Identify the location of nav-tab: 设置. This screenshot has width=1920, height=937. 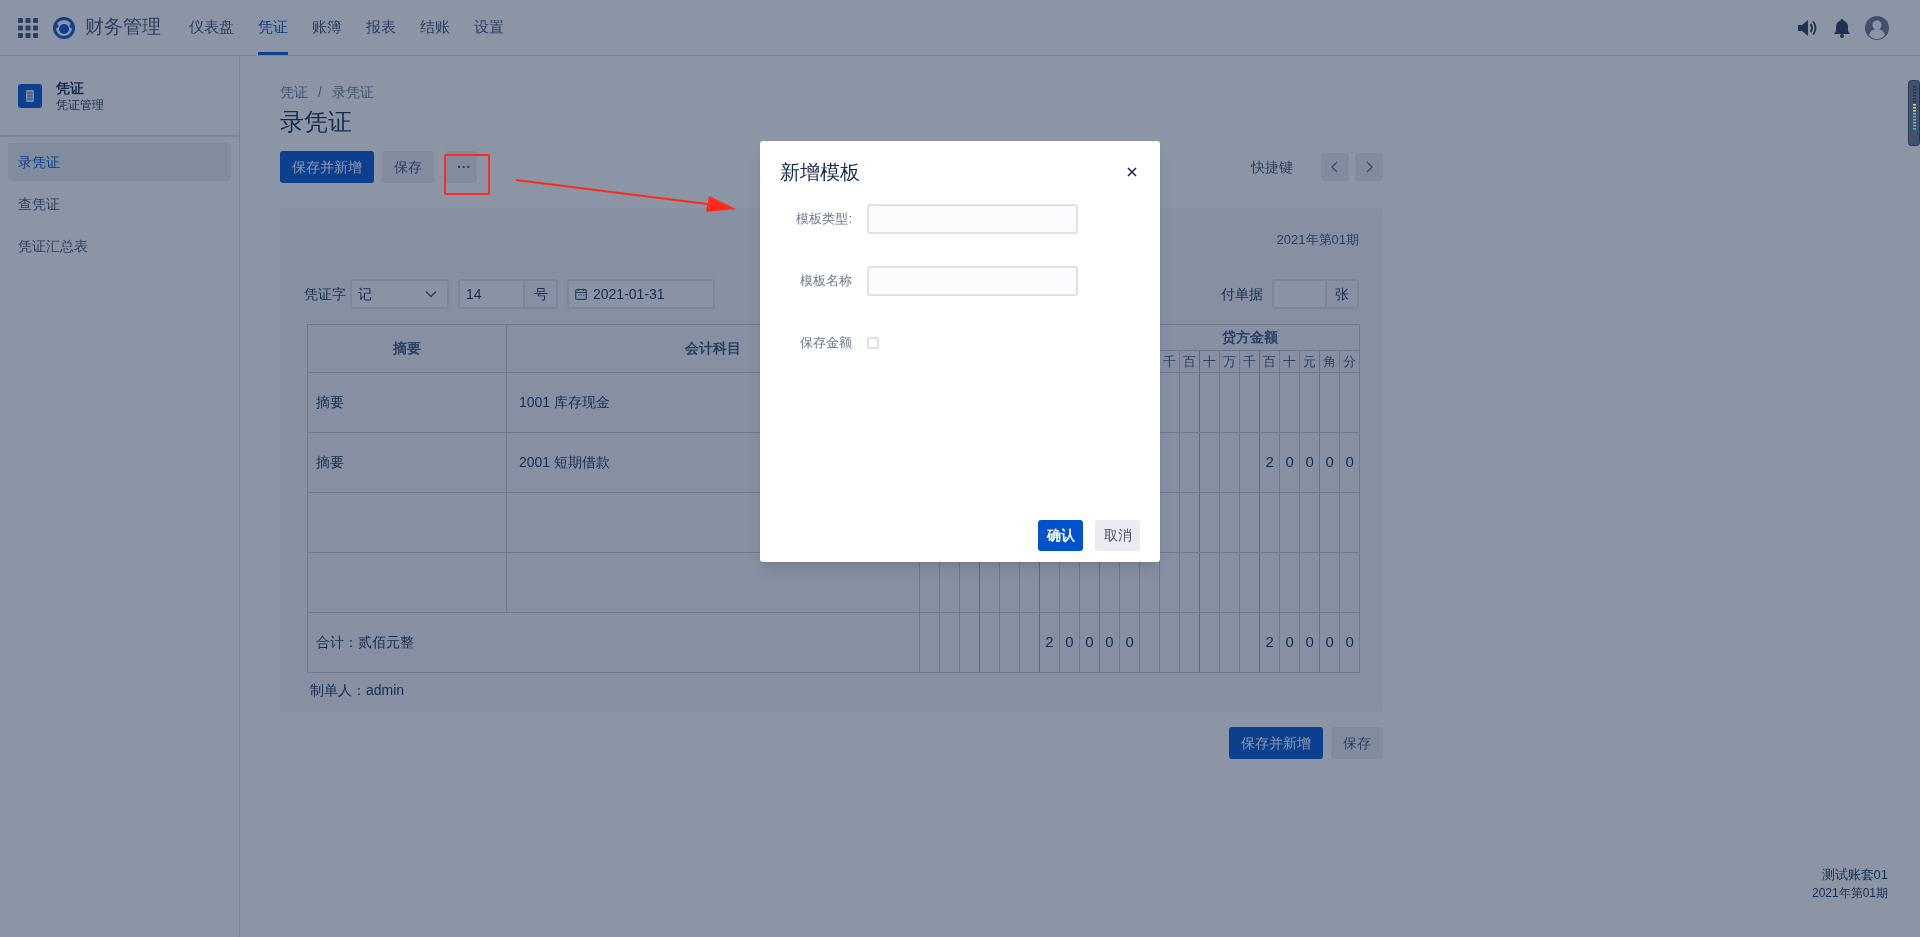
(489, 27).